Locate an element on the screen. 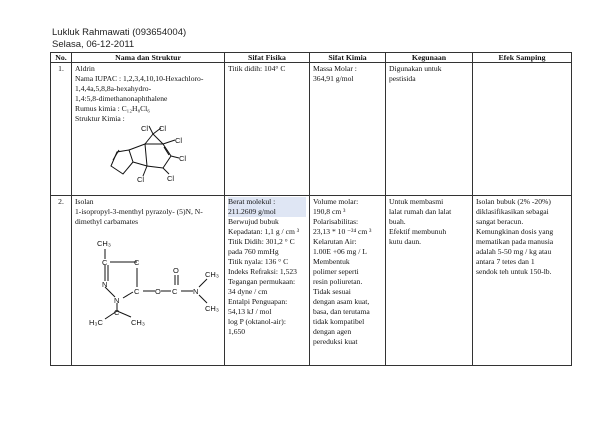 This screenshot has height=424, width=600. col-header-kimia: Sifat Kimia is located at coordinates (347, 57).